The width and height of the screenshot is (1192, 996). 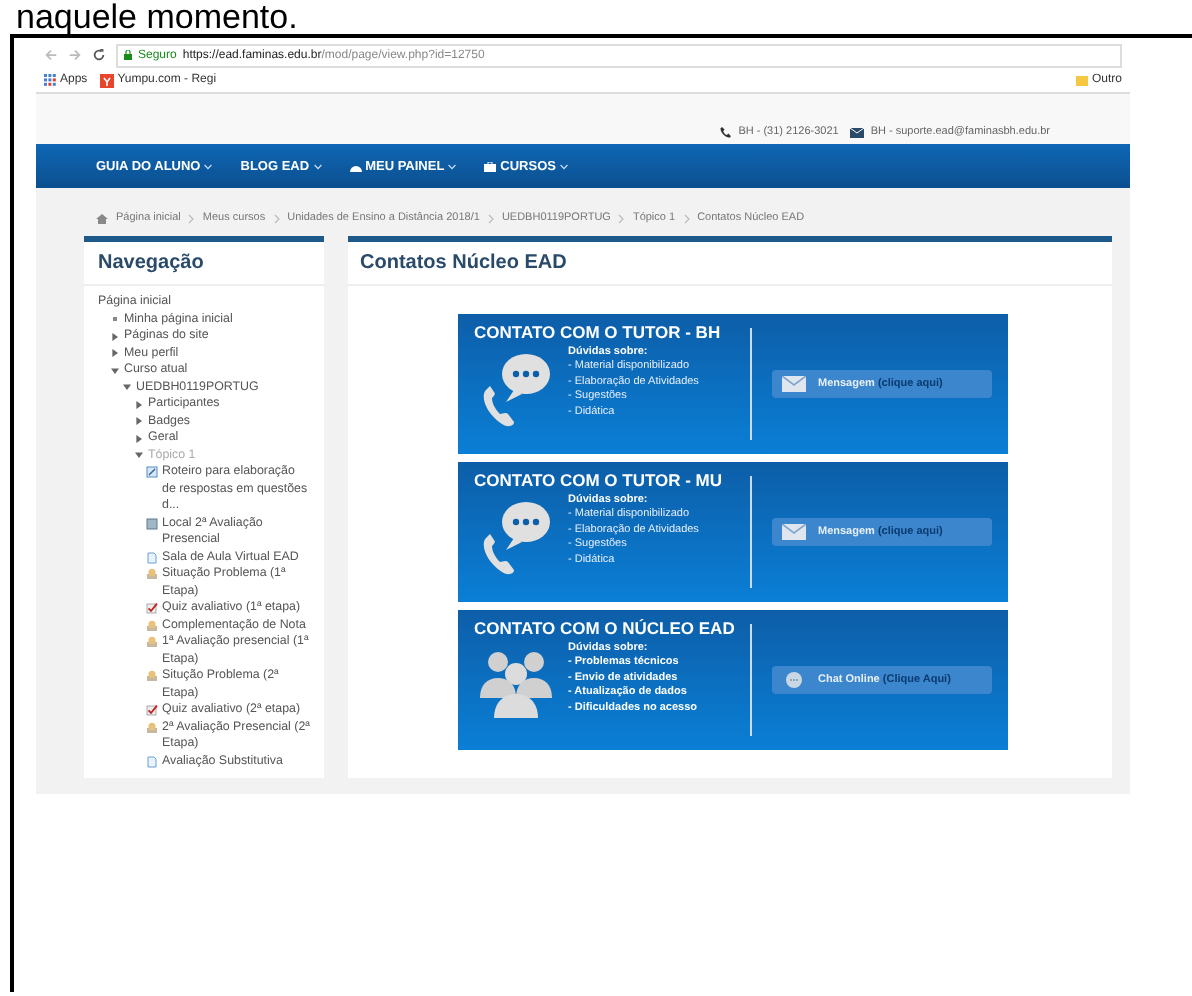 I want to click on phone-icon, so click(x=726, y=132).